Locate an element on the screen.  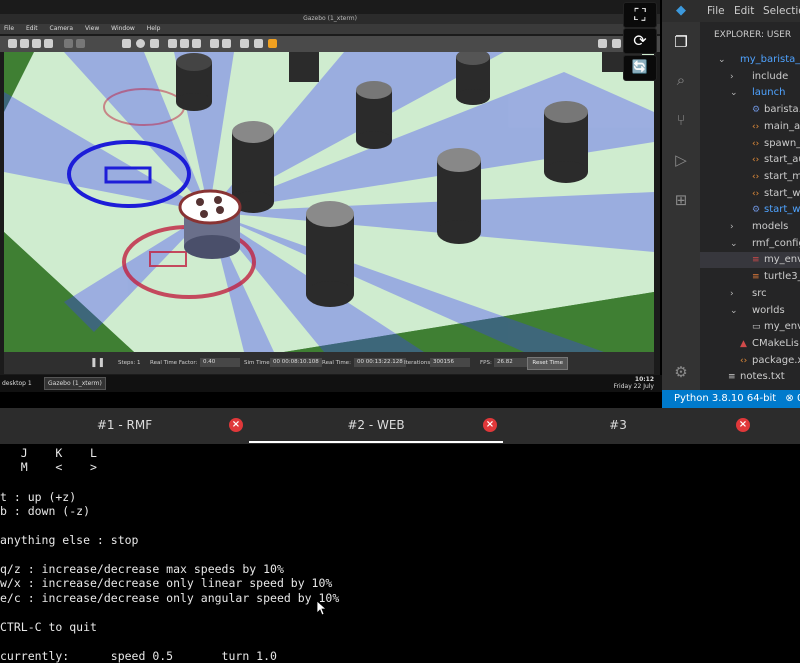
tree-item: ⌄ worlds is located at coordinates (750, 311).